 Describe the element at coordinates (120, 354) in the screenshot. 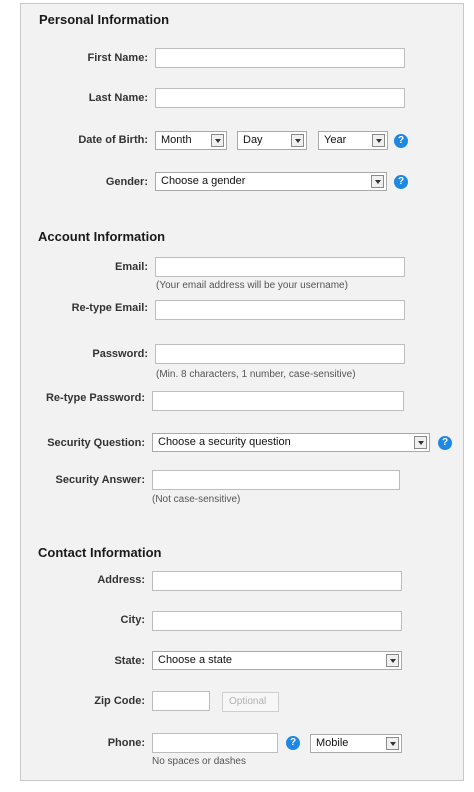

I see `password-label: Password:` at that location.